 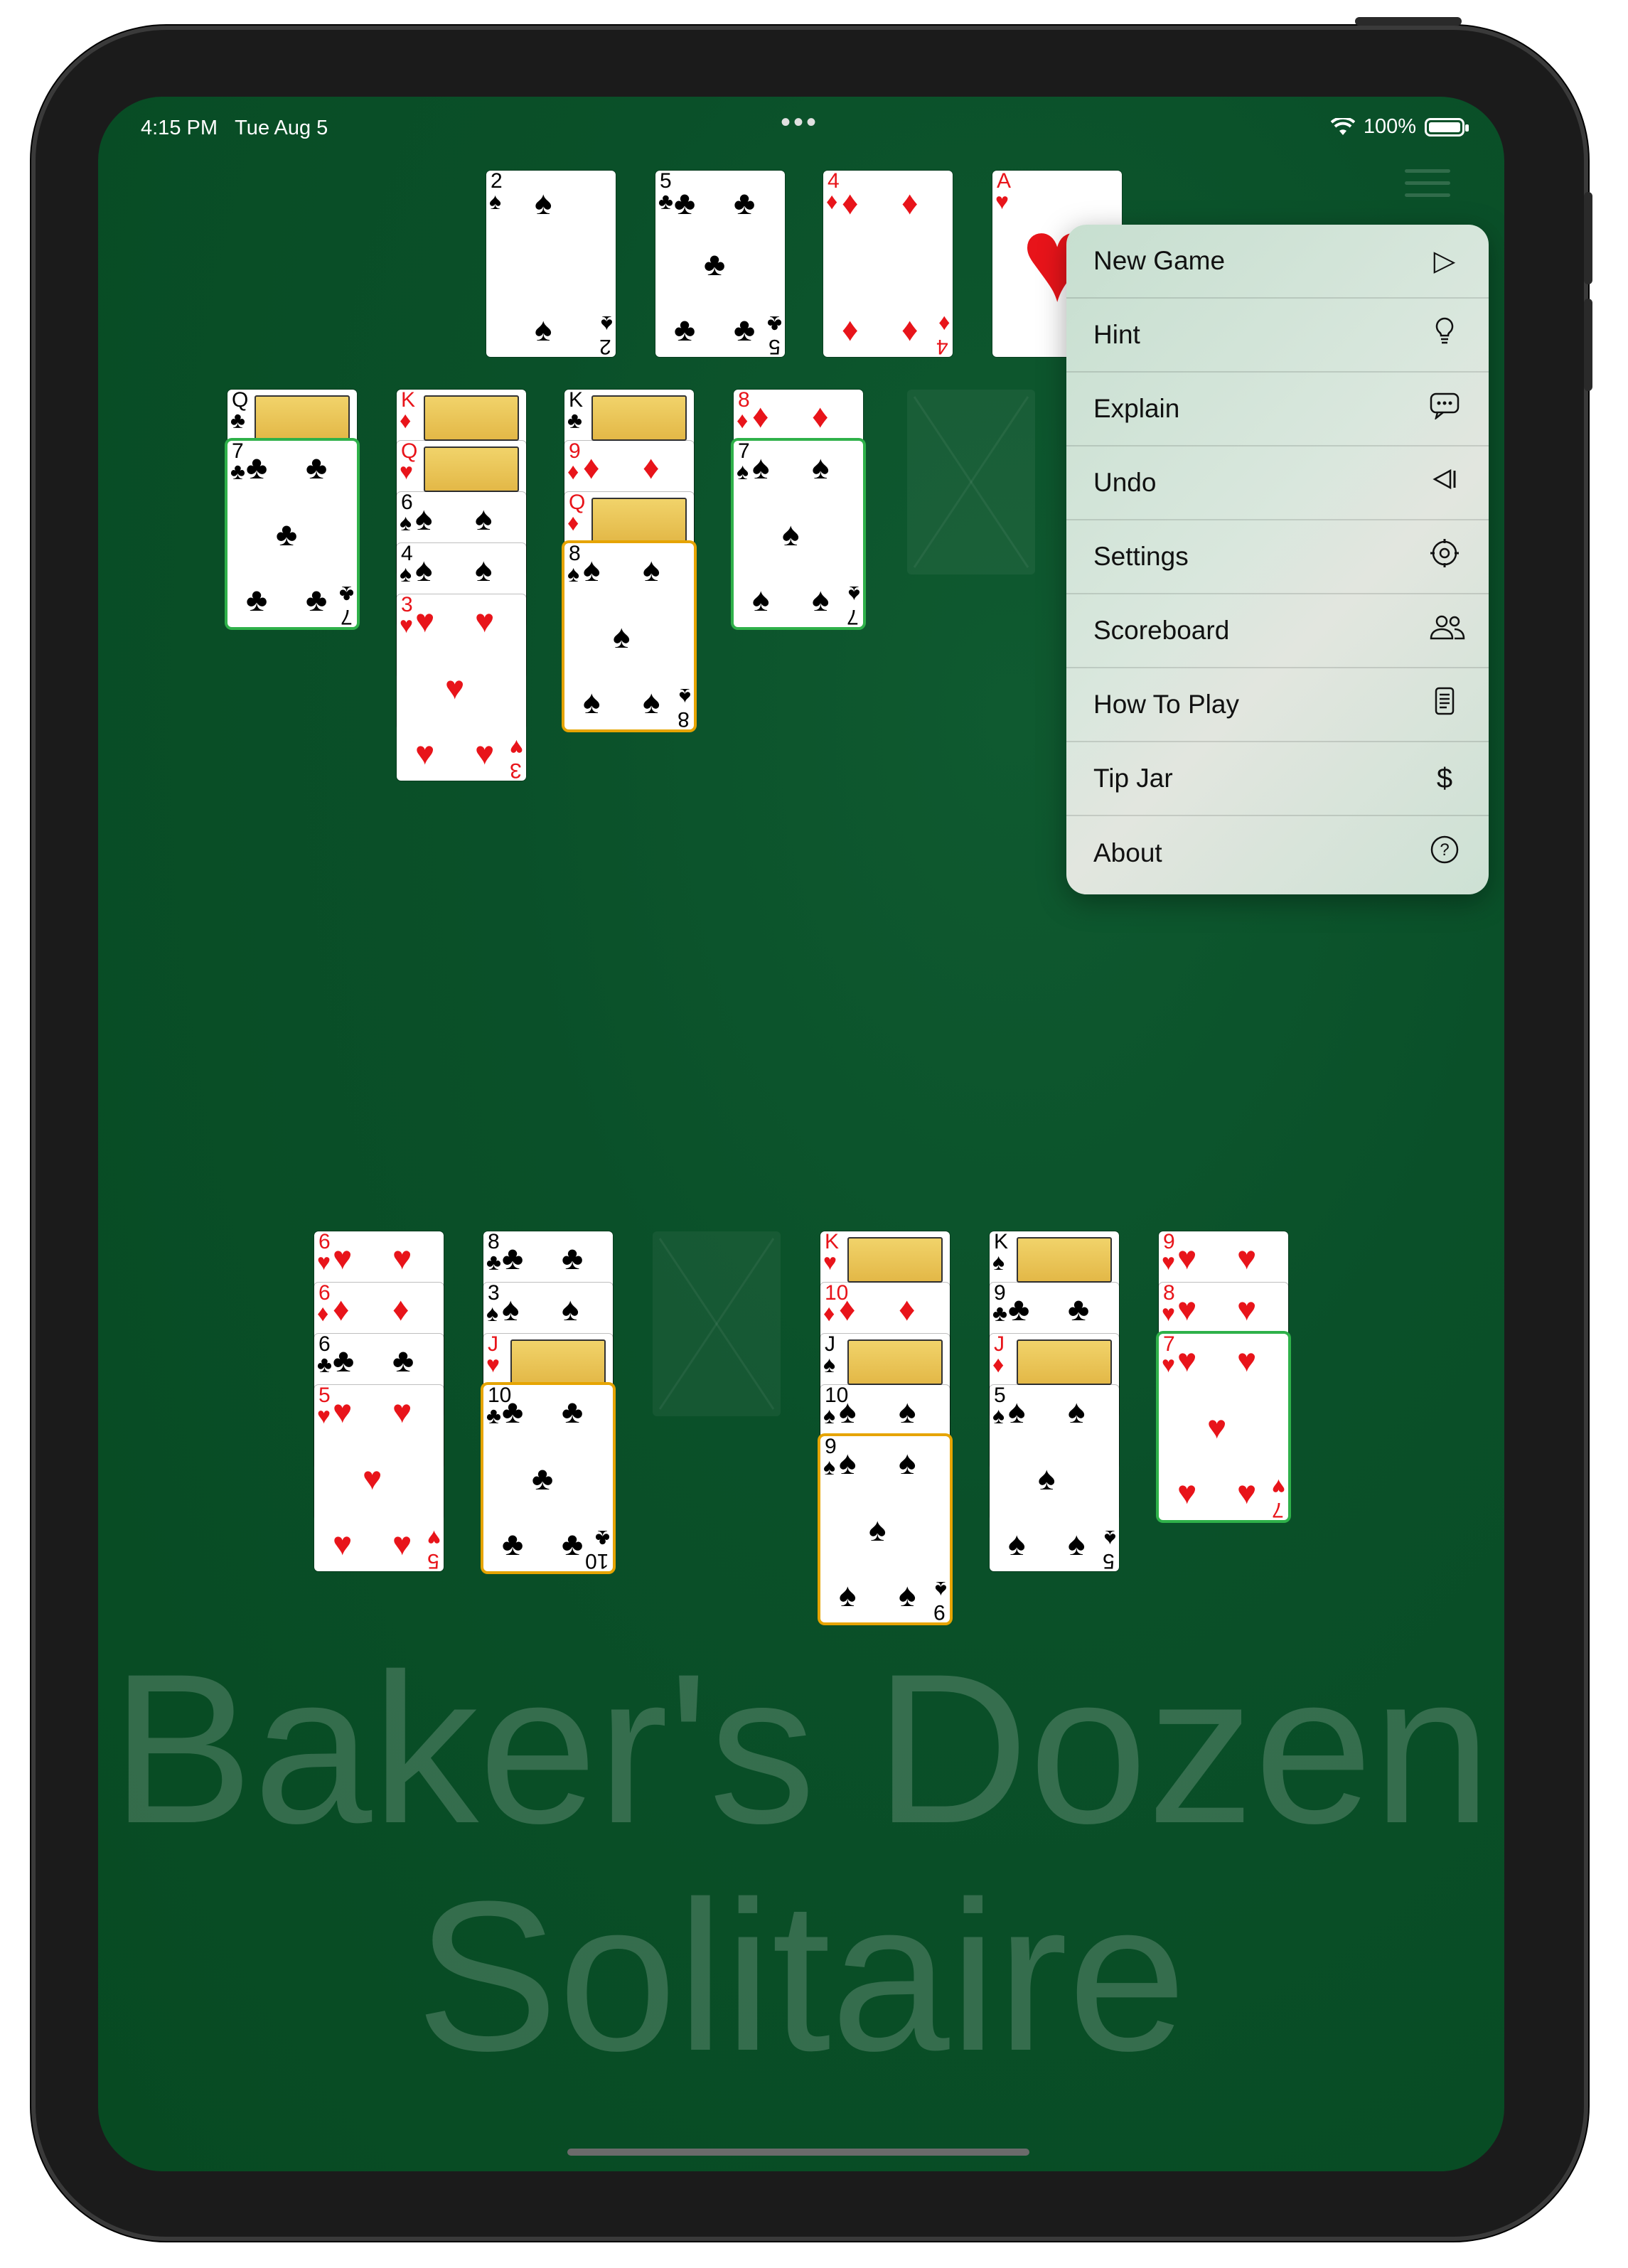 I want to click on question-icon: ?, so click(x=1445, y=853).